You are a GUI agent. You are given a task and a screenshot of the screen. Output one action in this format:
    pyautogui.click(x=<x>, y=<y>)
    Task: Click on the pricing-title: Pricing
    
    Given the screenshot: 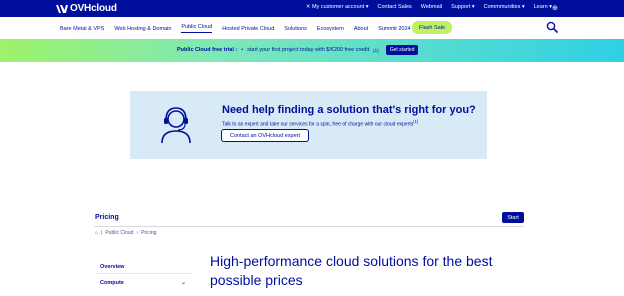 What is the action you would take?
    pyautogui.click(x=107, y=217)
    